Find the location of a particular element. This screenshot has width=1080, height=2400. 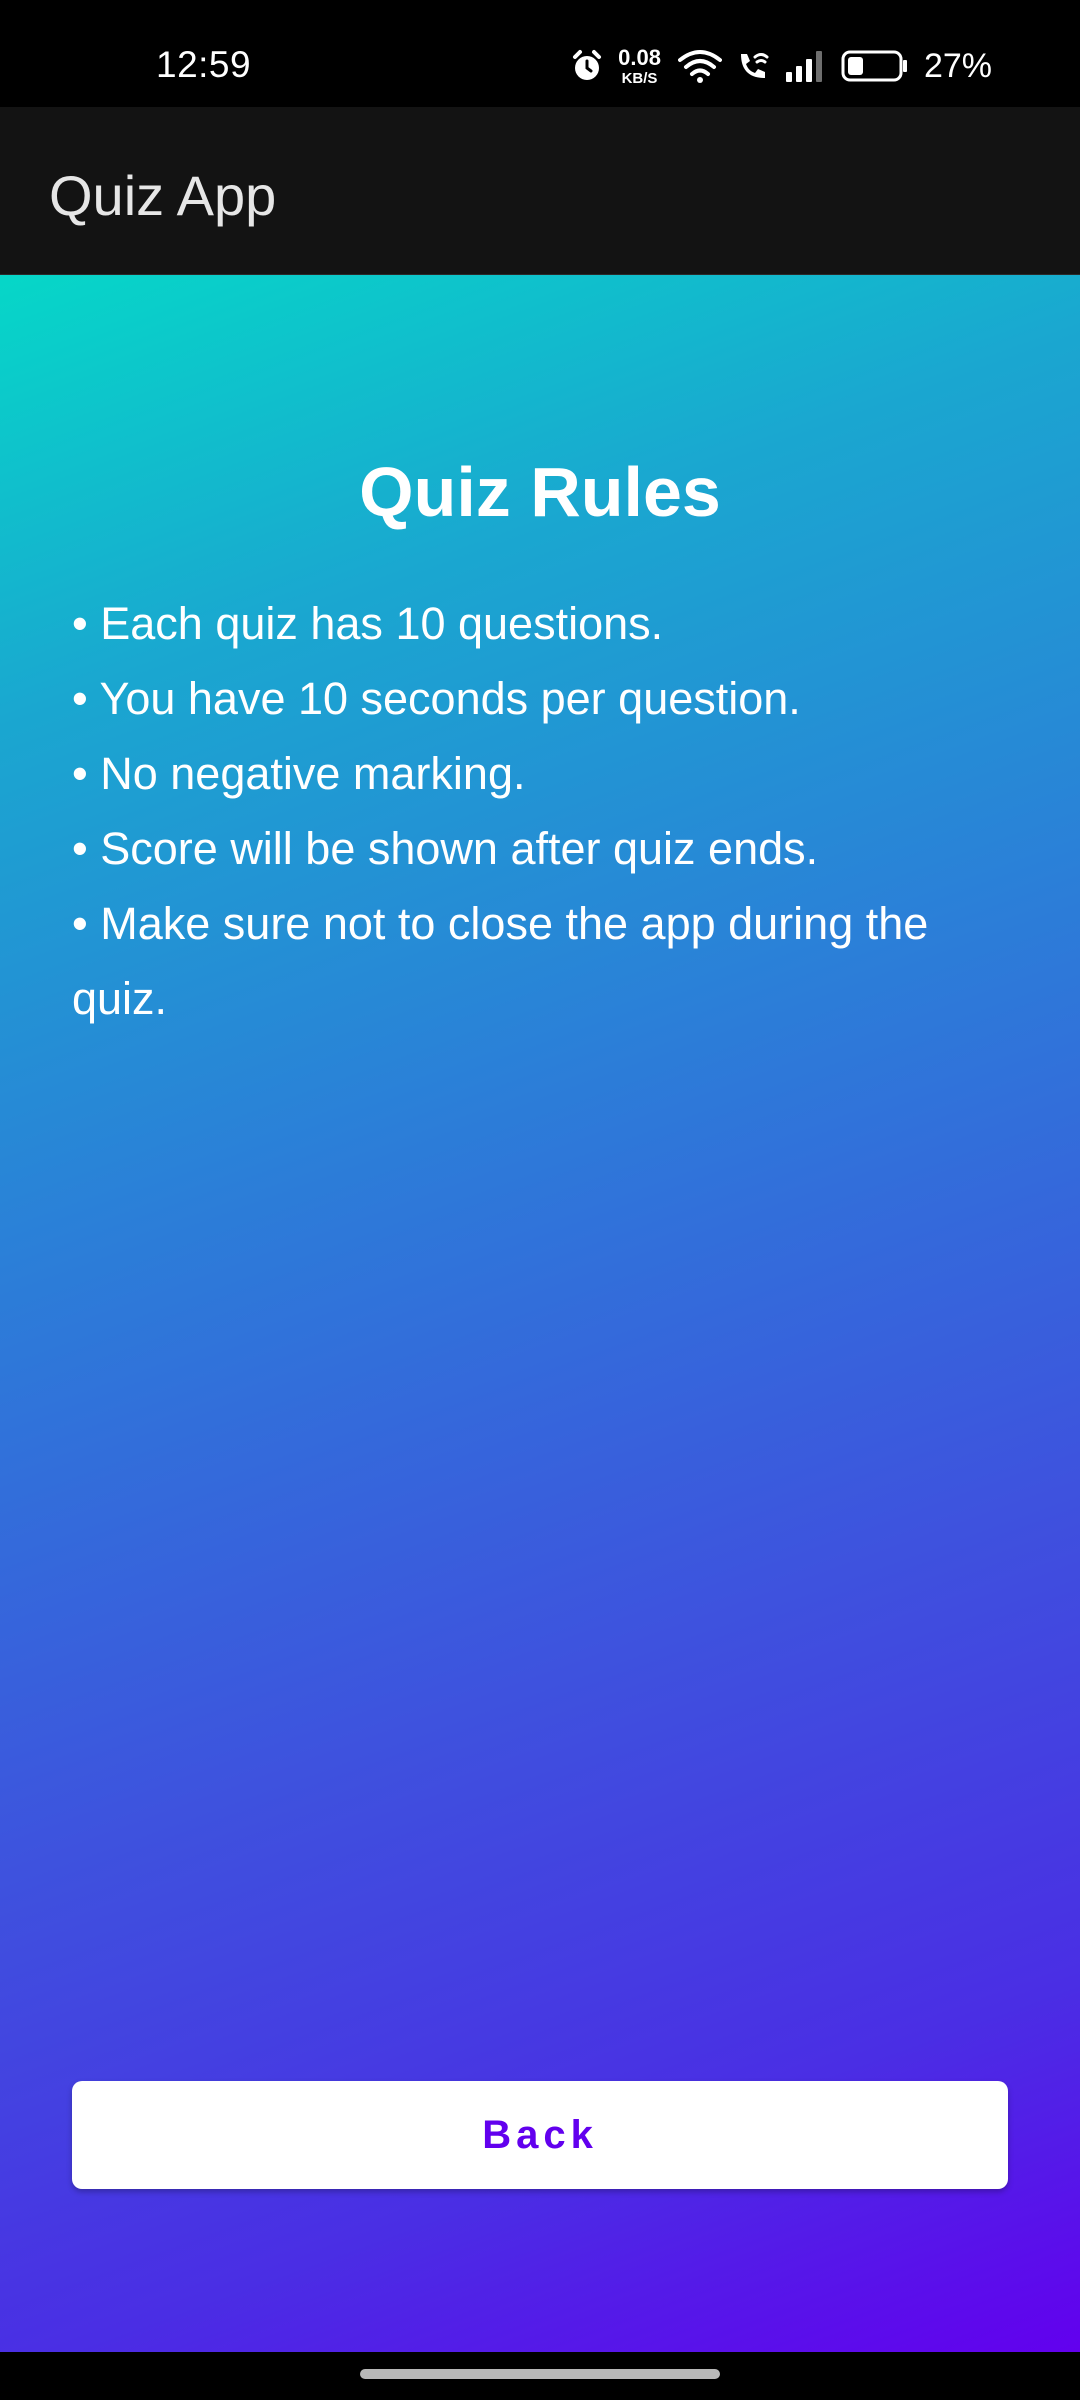

rule-item: • No negative marking. is located at coordinates (299, 773).